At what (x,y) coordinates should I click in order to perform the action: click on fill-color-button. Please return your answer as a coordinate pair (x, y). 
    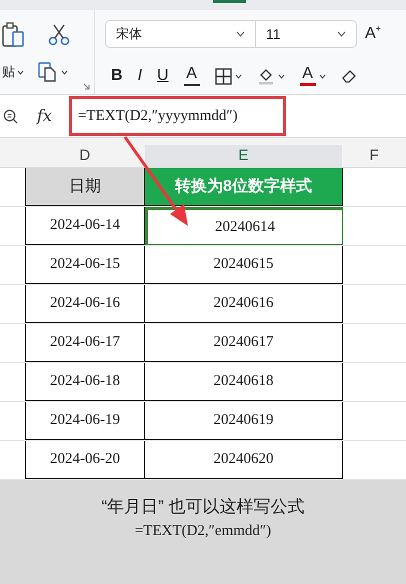
    Looking at the image, I should click on (270, 76).